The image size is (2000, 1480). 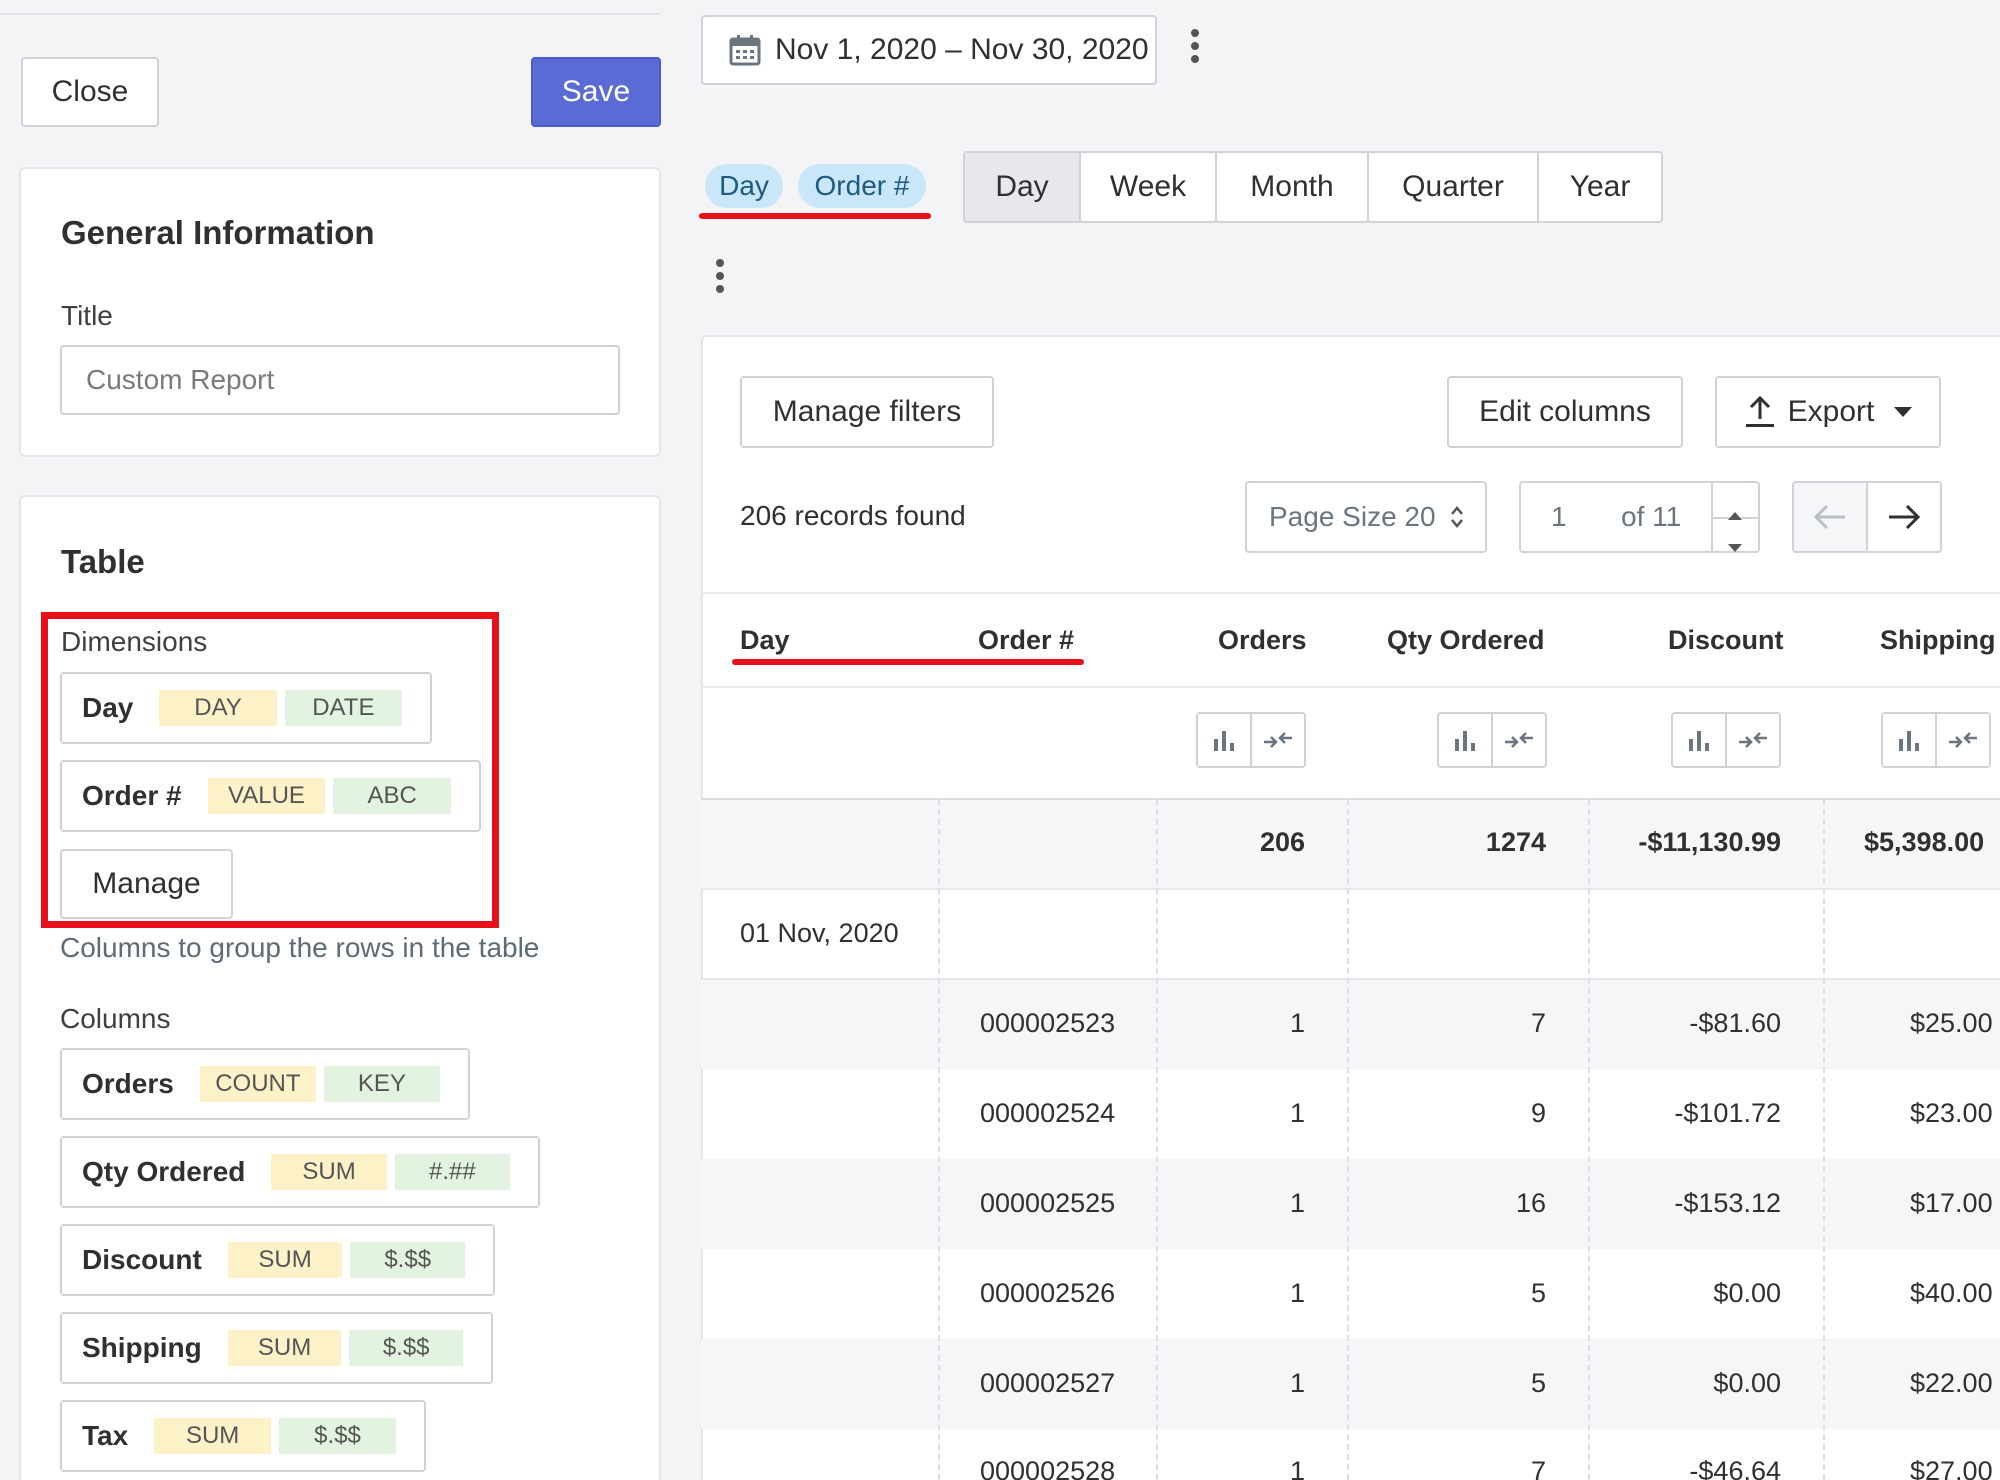 I want to click on view-options-kebab-icon, so click(x=720, y=278).